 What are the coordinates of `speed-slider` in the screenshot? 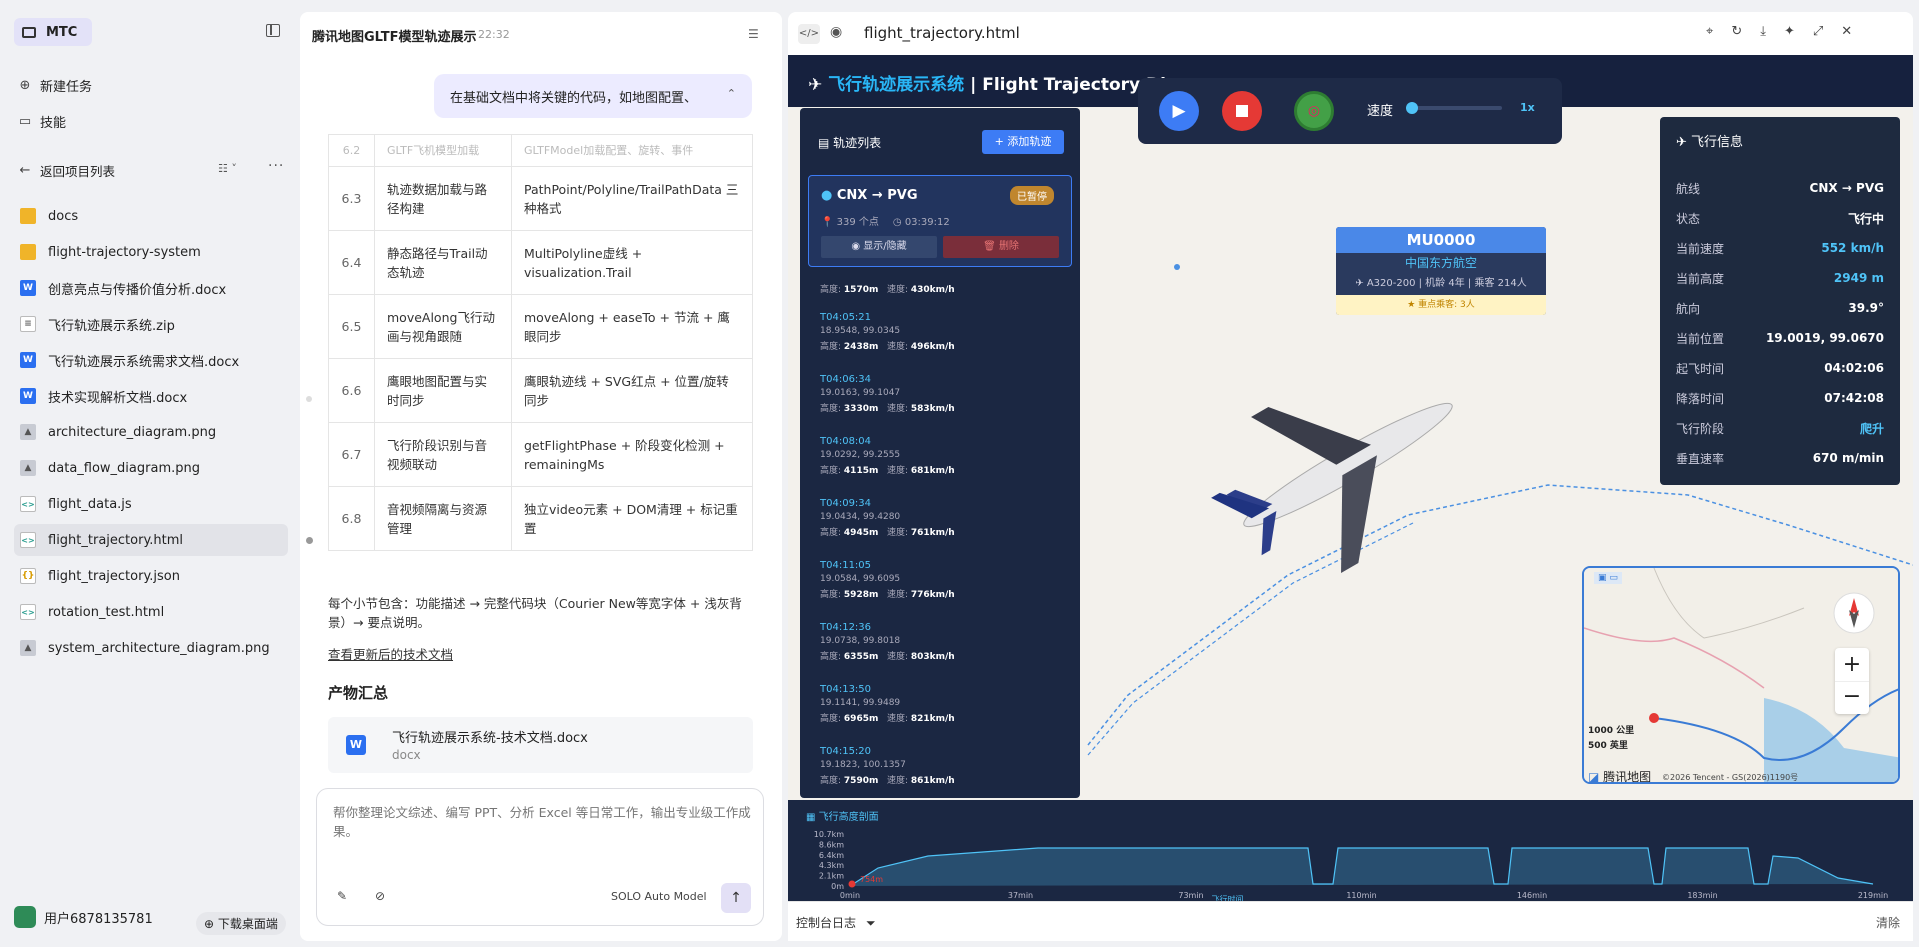 It's located at (1454, 108).